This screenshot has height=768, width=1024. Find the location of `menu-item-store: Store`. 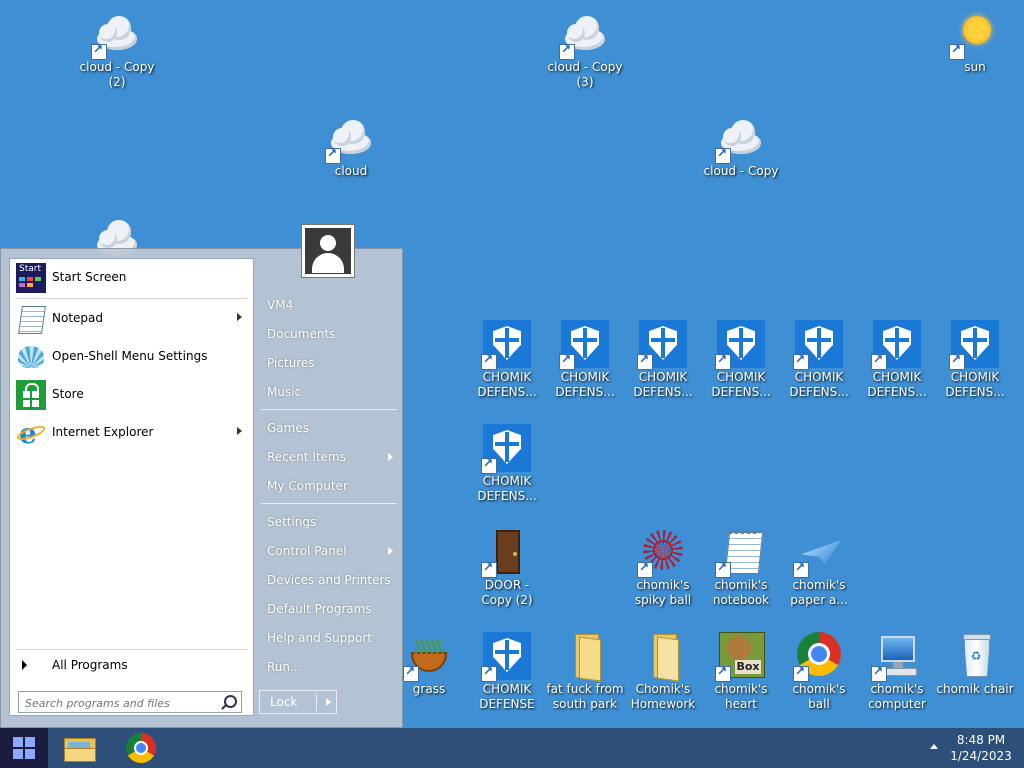

menu-item-store: Store is located at coordinates (132, 395).